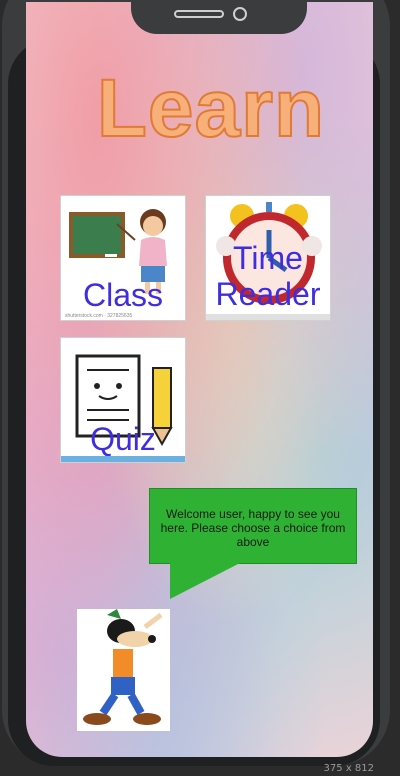 This screenshot has width=400, height=776. What do you see at coordinates (123, 400) in the screenshot?
I see `quiz-tile: Quiz` at bounding box center [123, 400].